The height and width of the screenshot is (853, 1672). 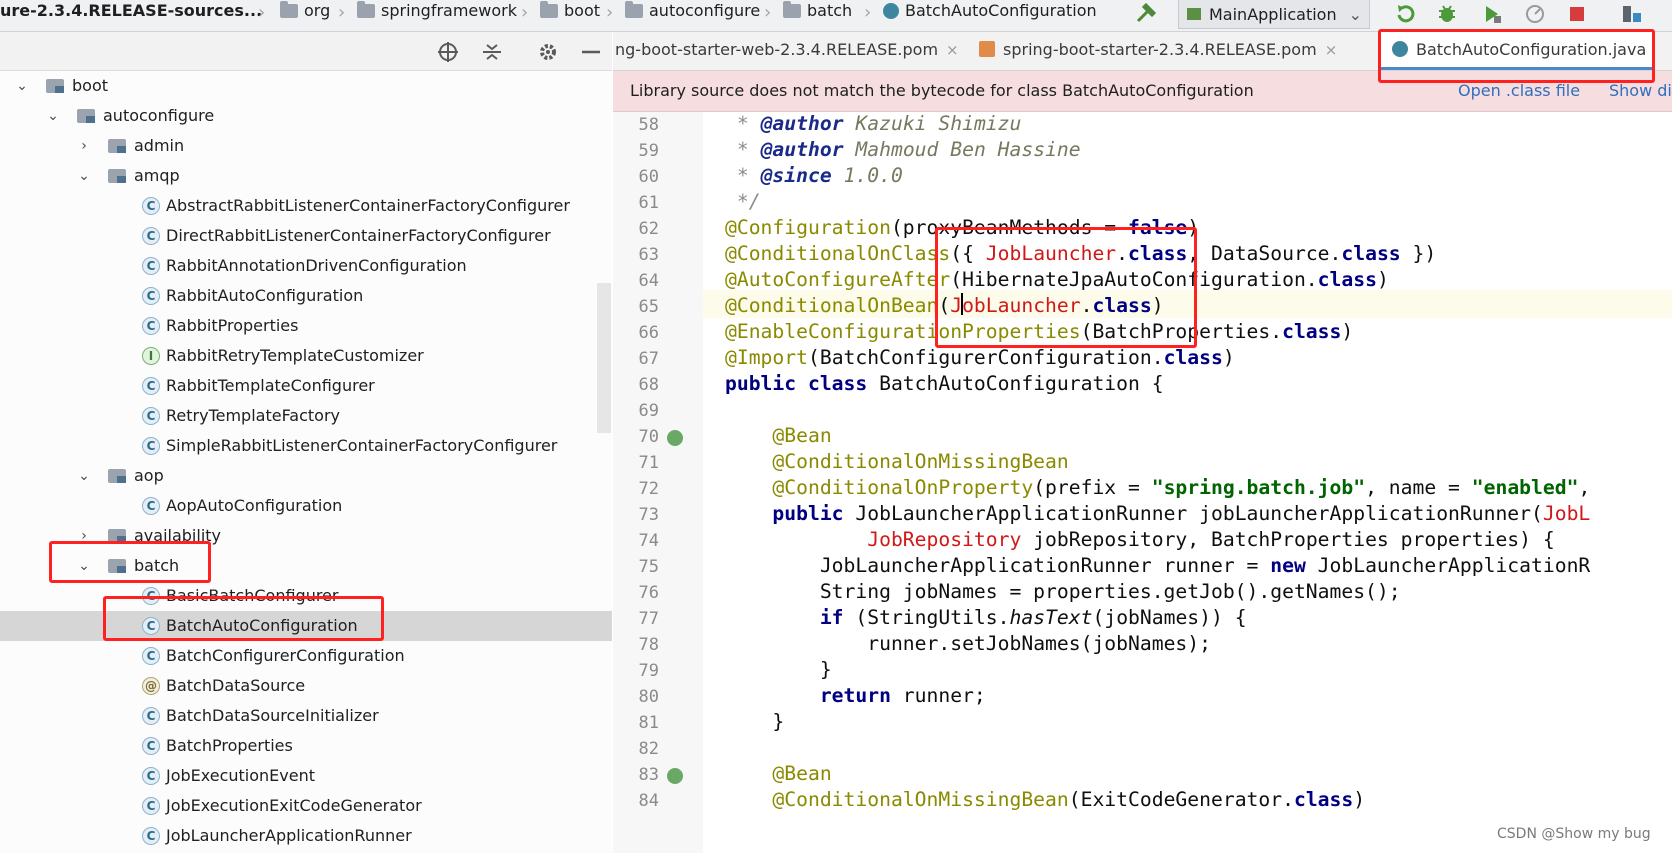 I want to click on breadcrumb-item-class: BatchAutoConfiguration, so click(x=990, y=15).